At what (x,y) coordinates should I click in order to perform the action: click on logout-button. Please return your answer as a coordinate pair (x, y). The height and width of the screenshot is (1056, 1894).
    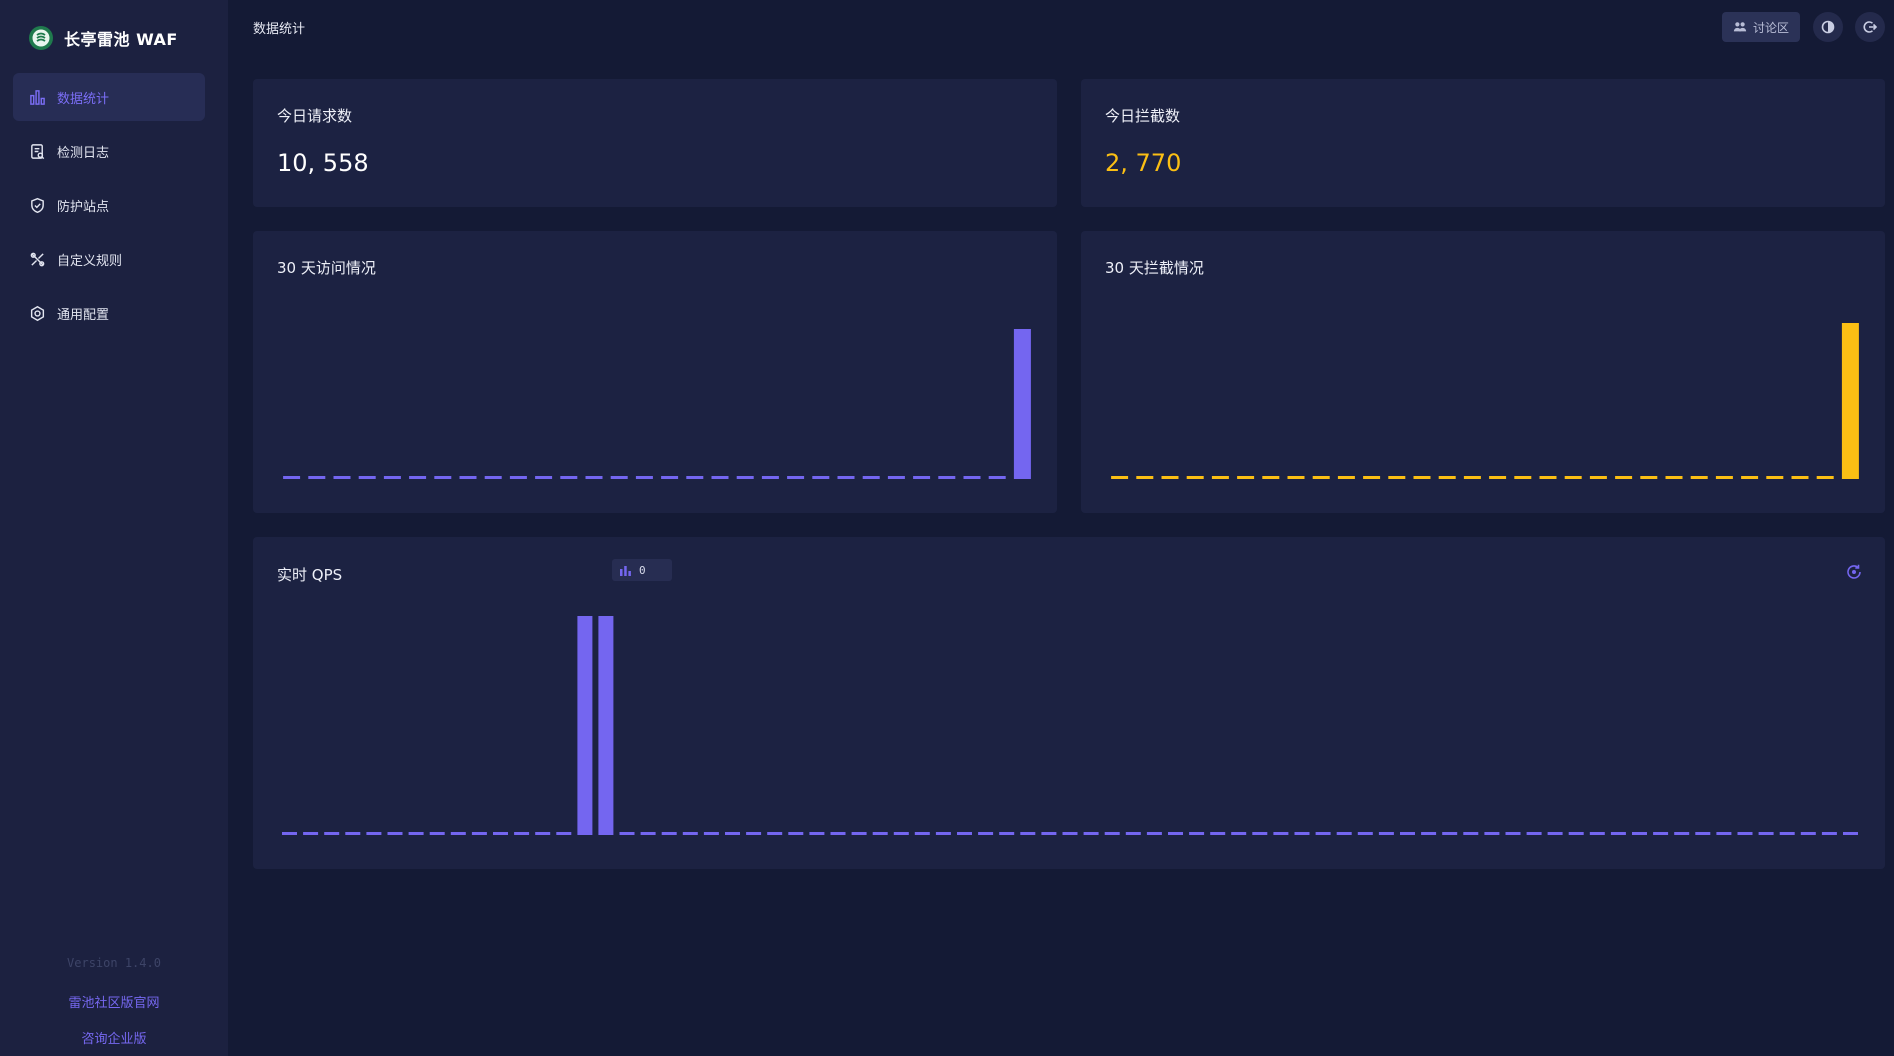
    Looking at the image, I should click on (1870, 27).